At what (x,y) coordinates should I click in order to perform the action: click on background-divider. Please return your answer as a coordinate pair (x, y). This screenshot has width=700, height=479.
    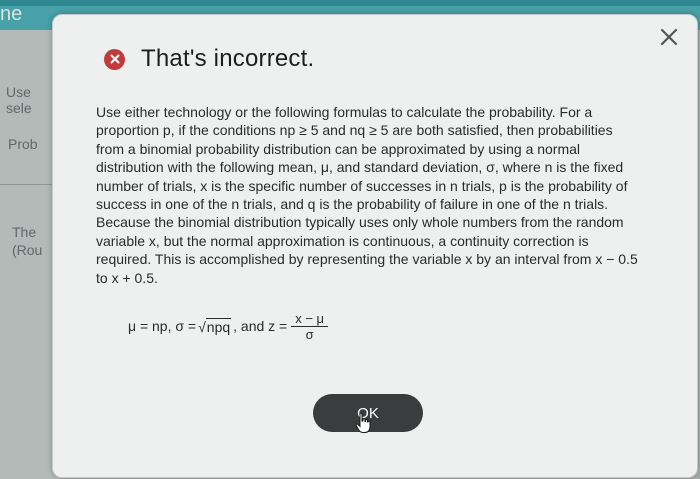
    Looking at the image, I should click on (30, 184).